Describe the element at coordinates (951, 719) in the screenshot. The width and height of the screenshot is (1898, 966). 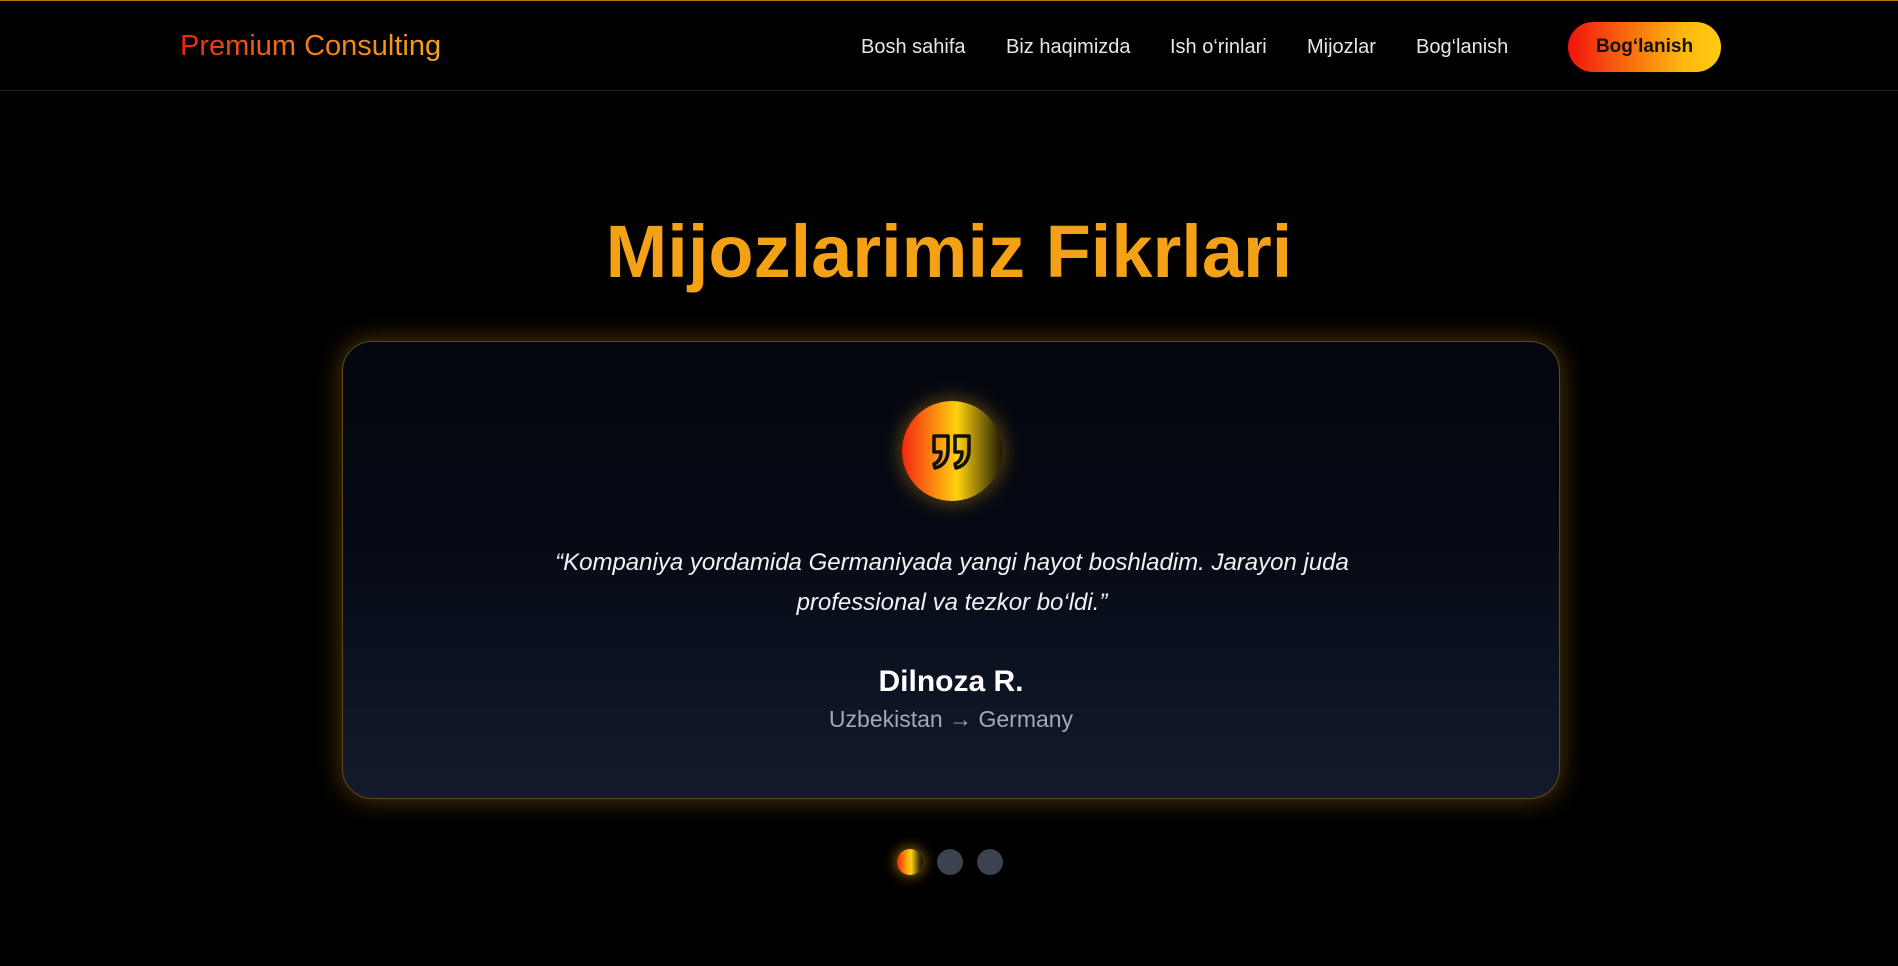
I see `testimonial-route: Uzbekistan → Germany` at that location.